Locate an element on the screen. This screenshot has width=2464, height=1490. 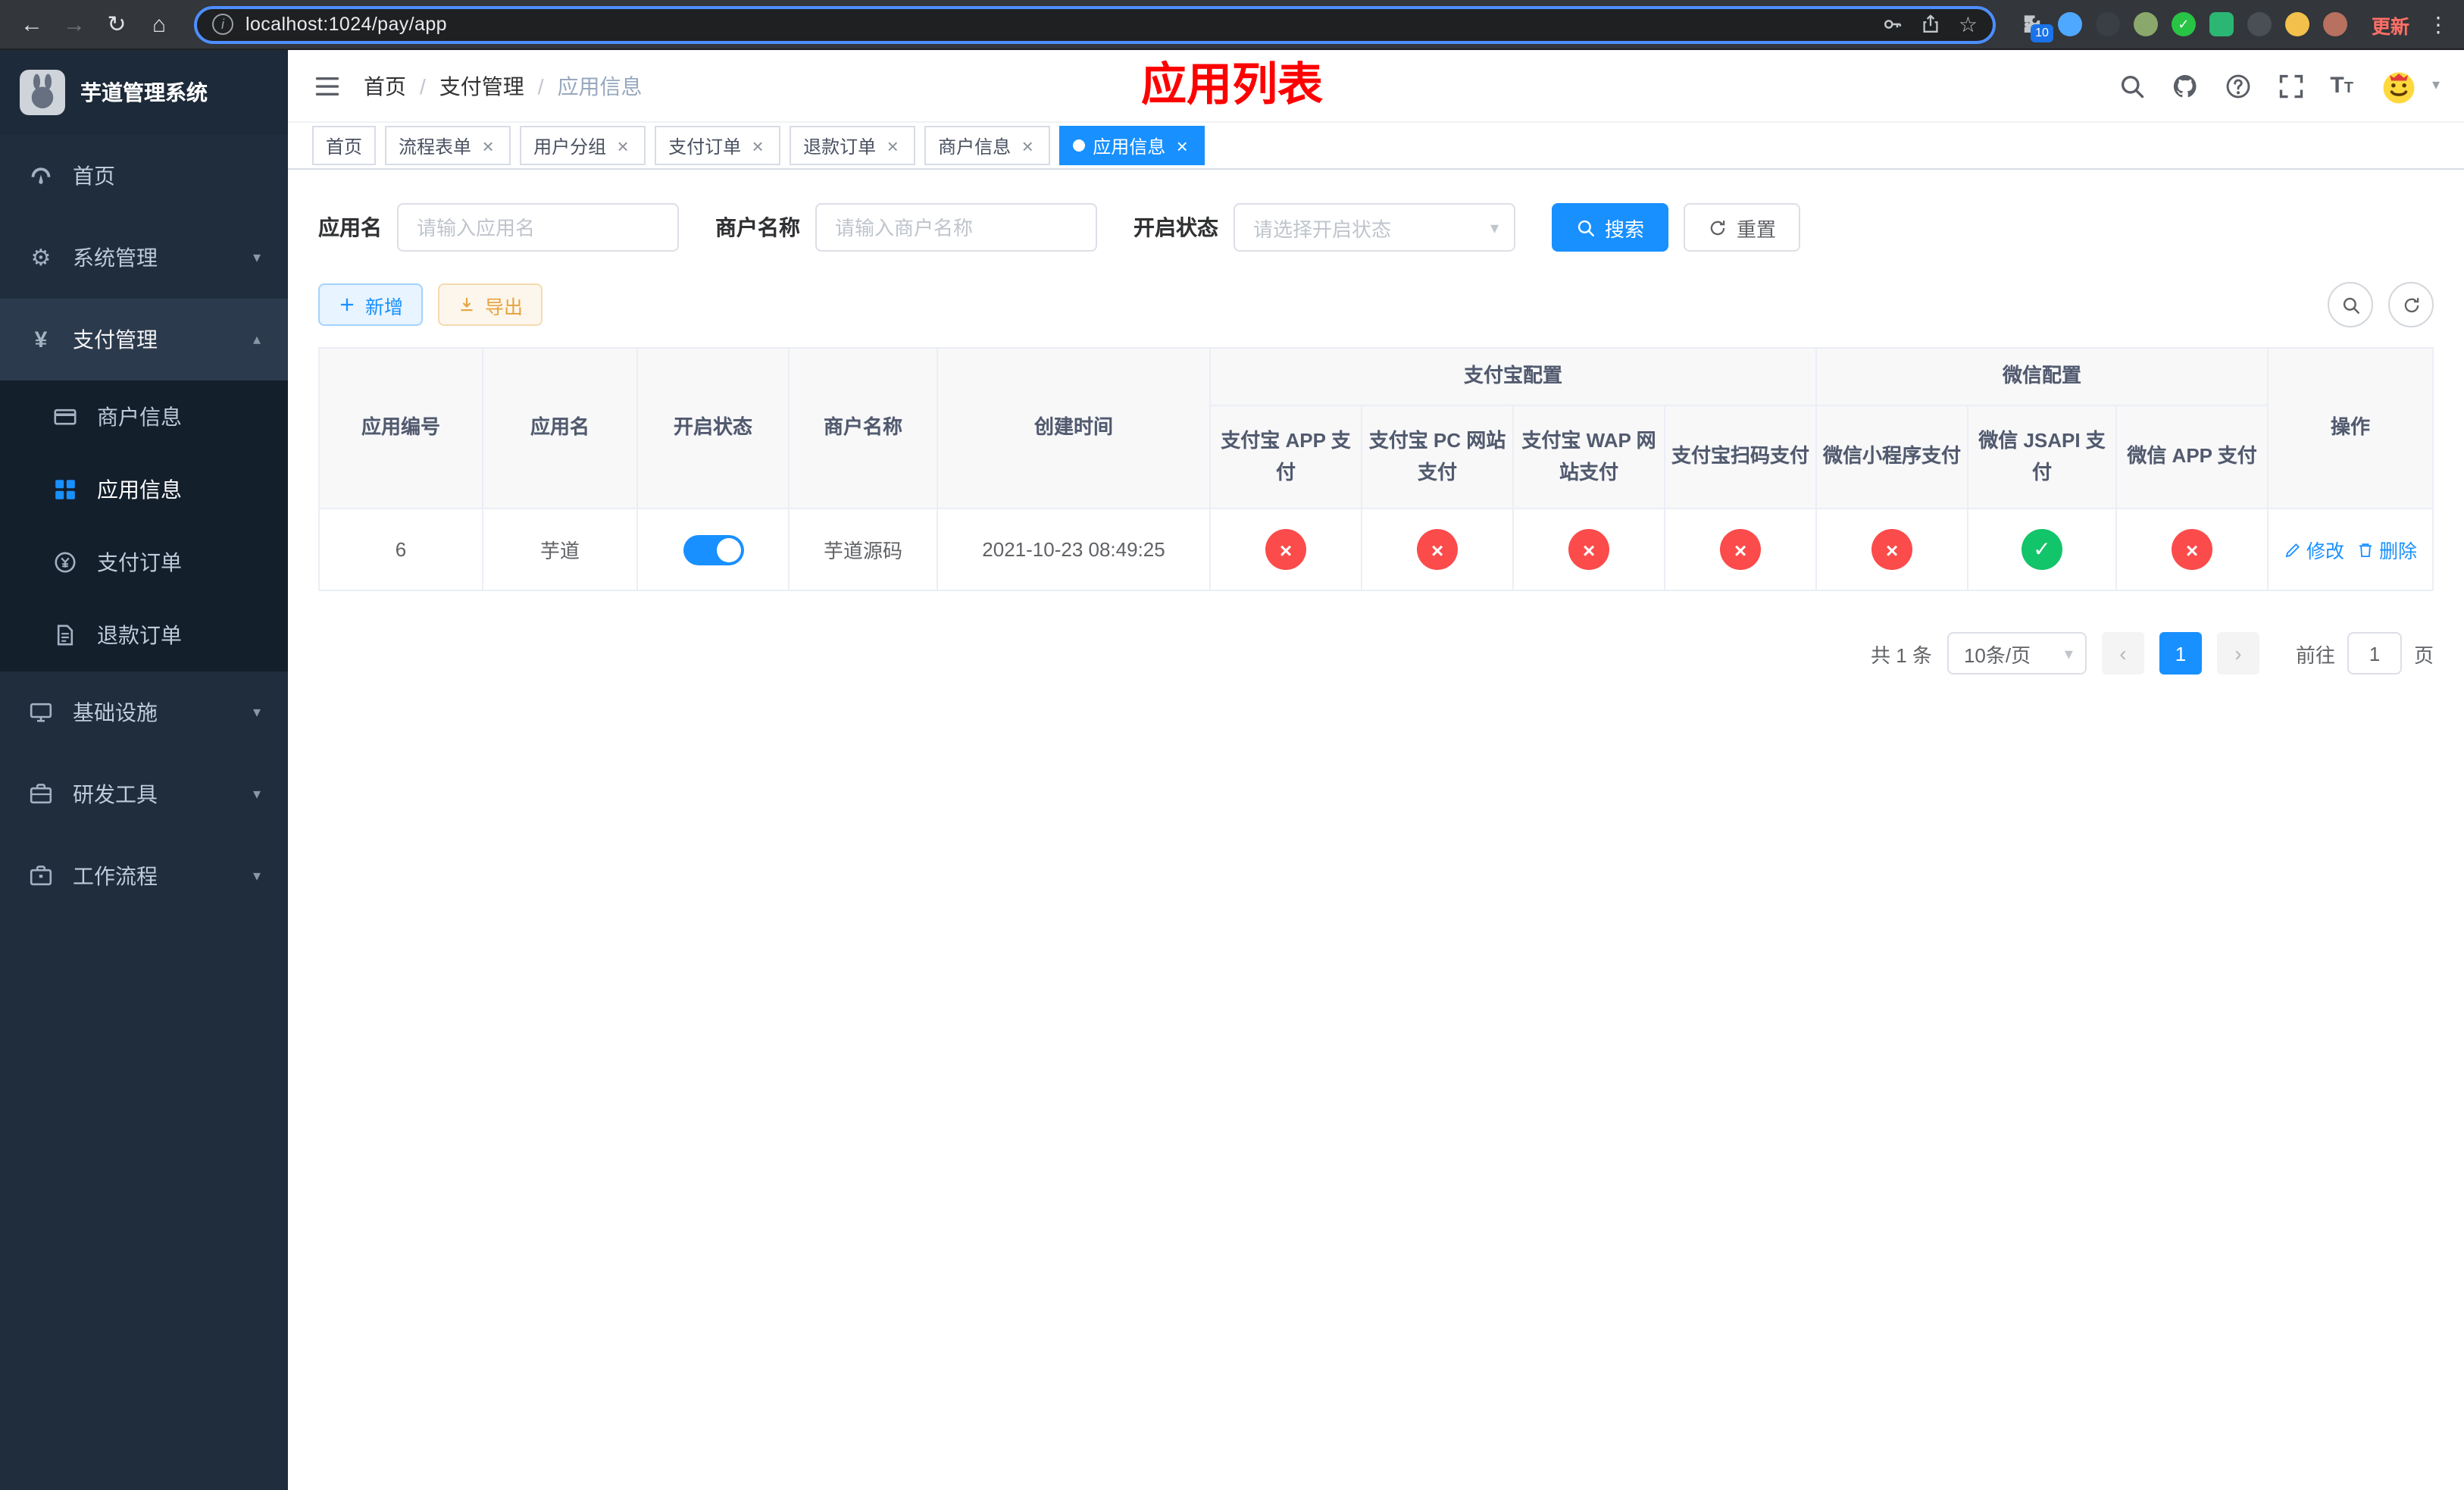
refresh-table-button is located at coordinates (2411, 304).